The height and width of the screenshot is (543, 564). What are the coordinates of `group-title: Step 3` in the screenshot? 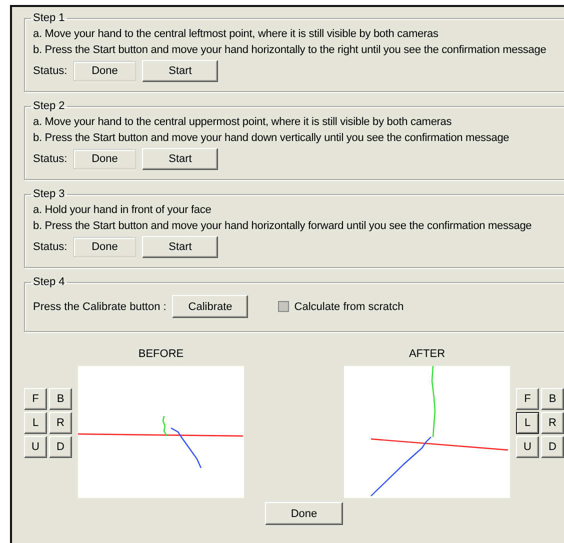 It's located at (49, 194).